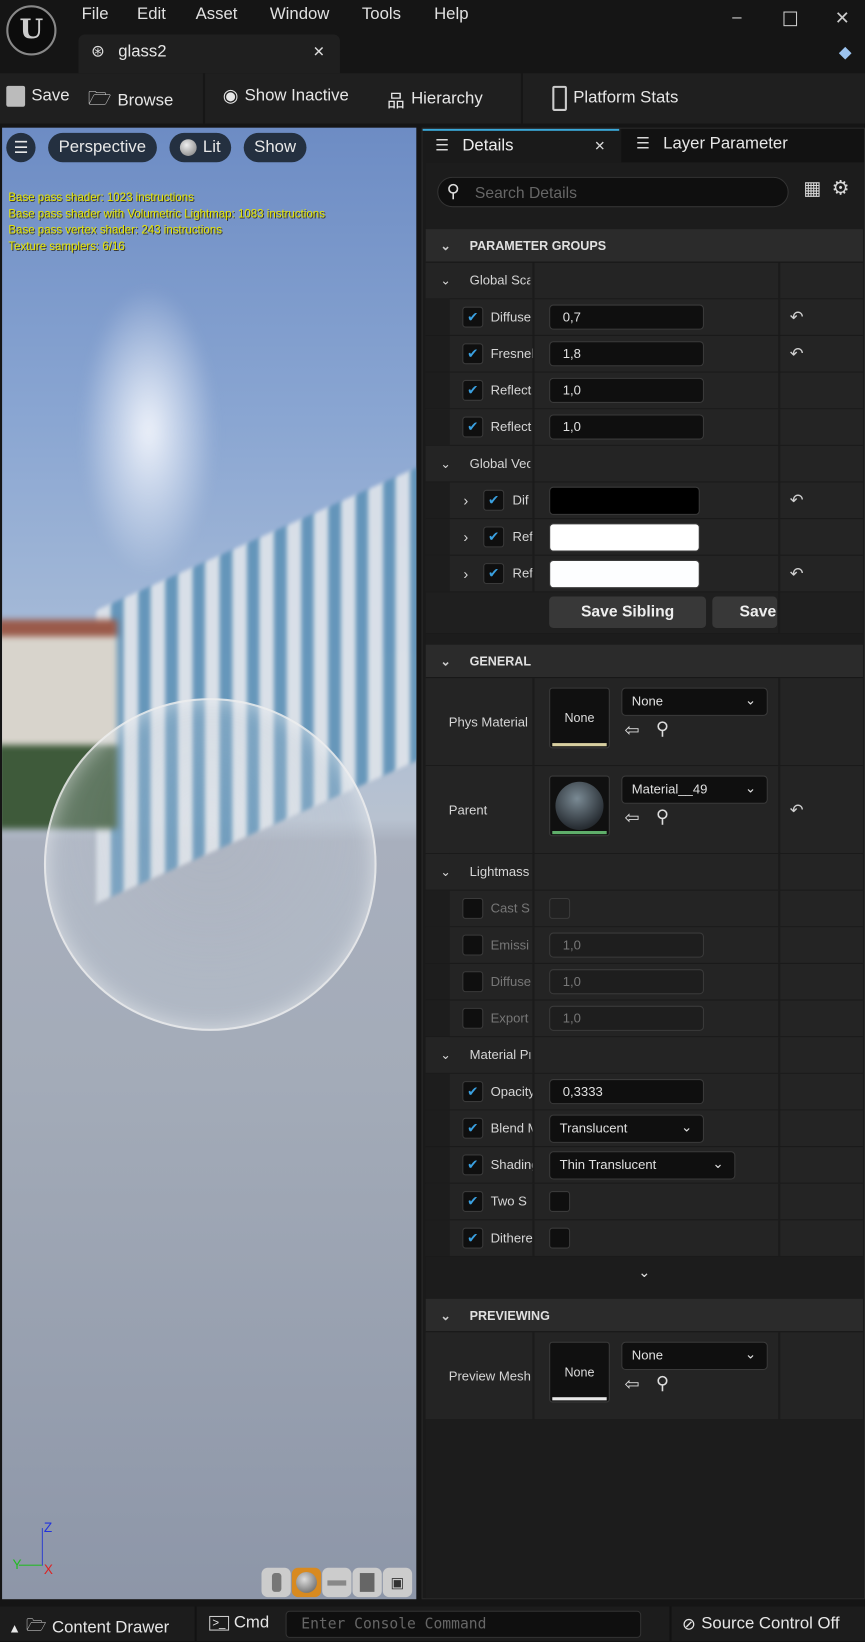  Describe the element at coordinates (463, 1624) in the screenshot. I see `console-input: Enter Console Command` at that location.